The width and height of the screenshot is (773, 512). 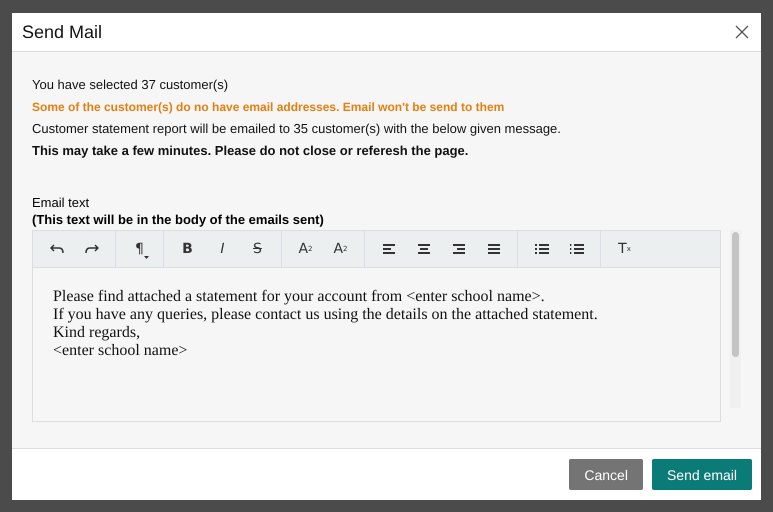 I want to click on email-text-label: Email text, so click(x=61, y=202).